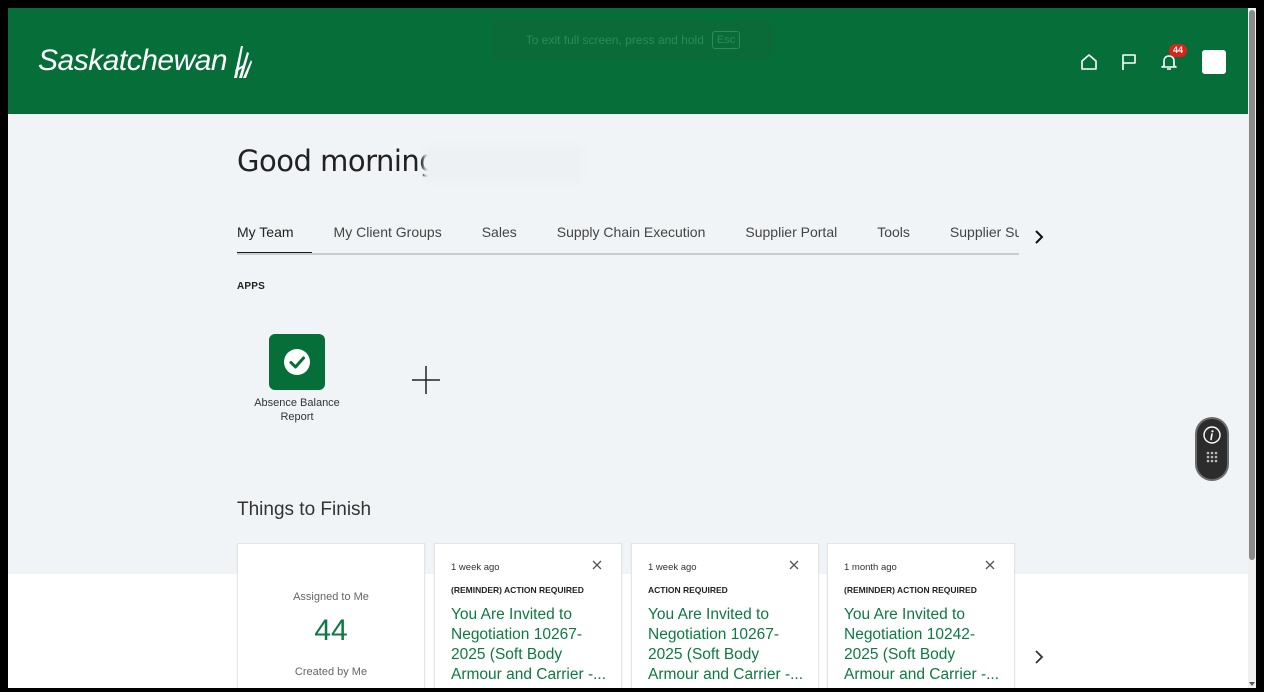 This screenshot has height=692, width=1264. Describe the element at coordinates (1252, 684) in the screenshot. I see `scroll-down-arrow-icon` at that location.